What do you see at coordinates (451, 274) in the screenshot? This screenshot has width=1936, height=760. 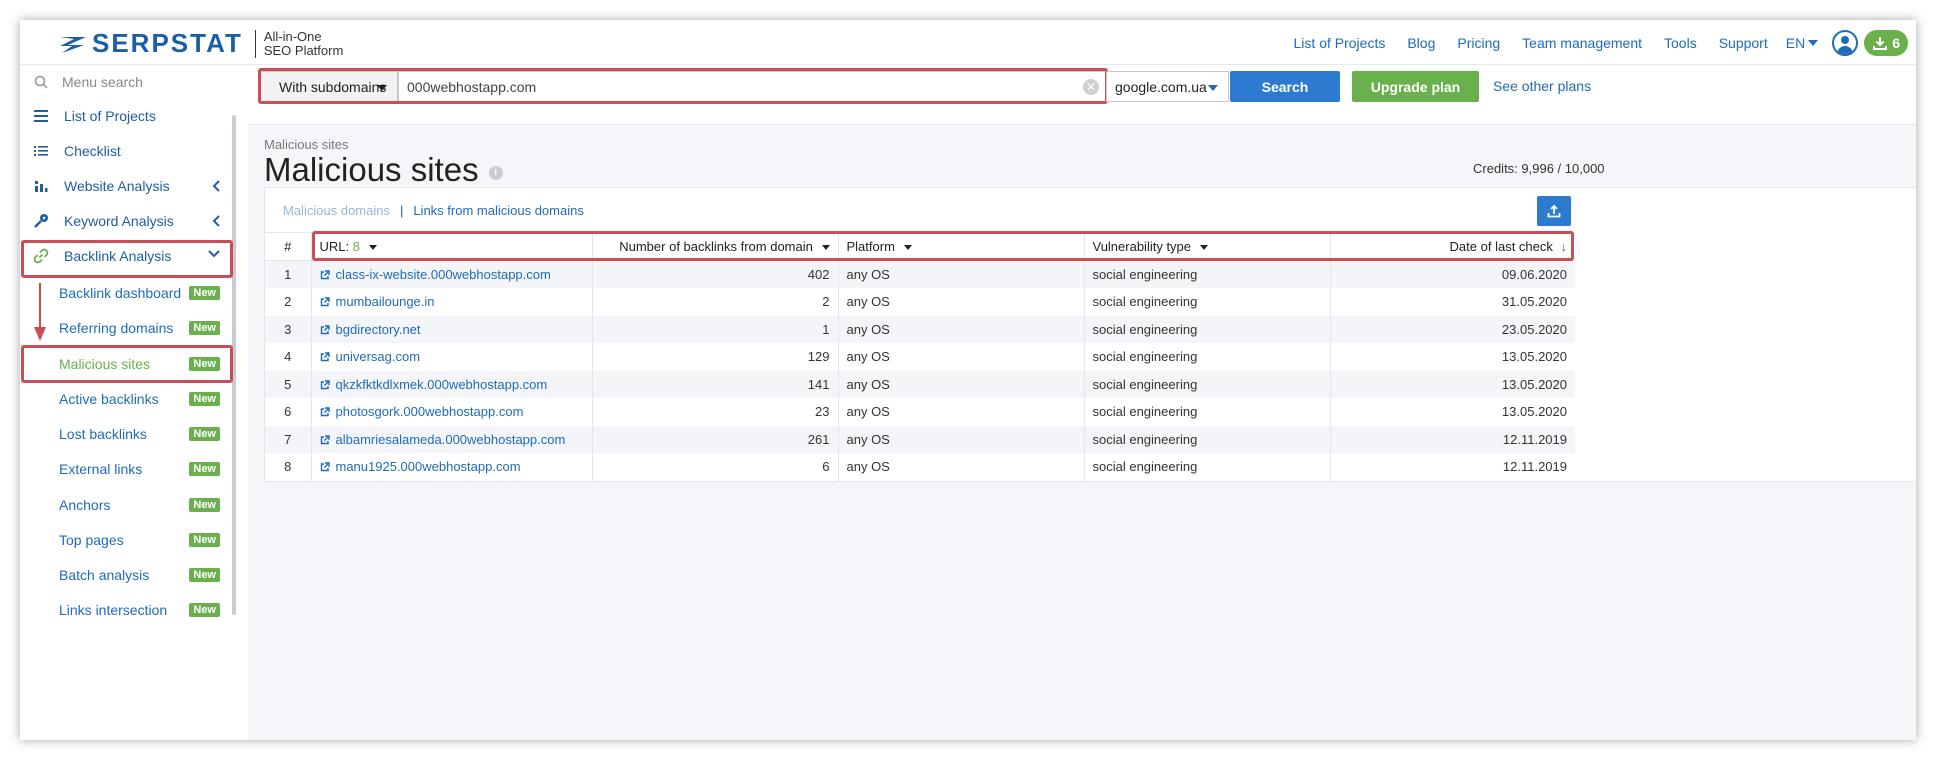 I see `row-url-link: class-ix-website.000webhostapp.com` at bounding box center [451, 274].